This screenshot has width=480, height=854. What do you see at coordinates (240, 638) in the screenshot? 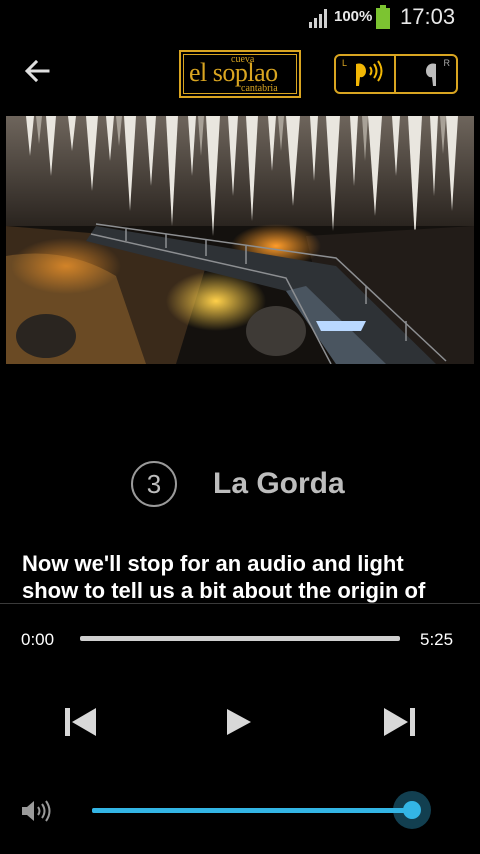
I see `seek-bar` at bounding box center [240, 638].